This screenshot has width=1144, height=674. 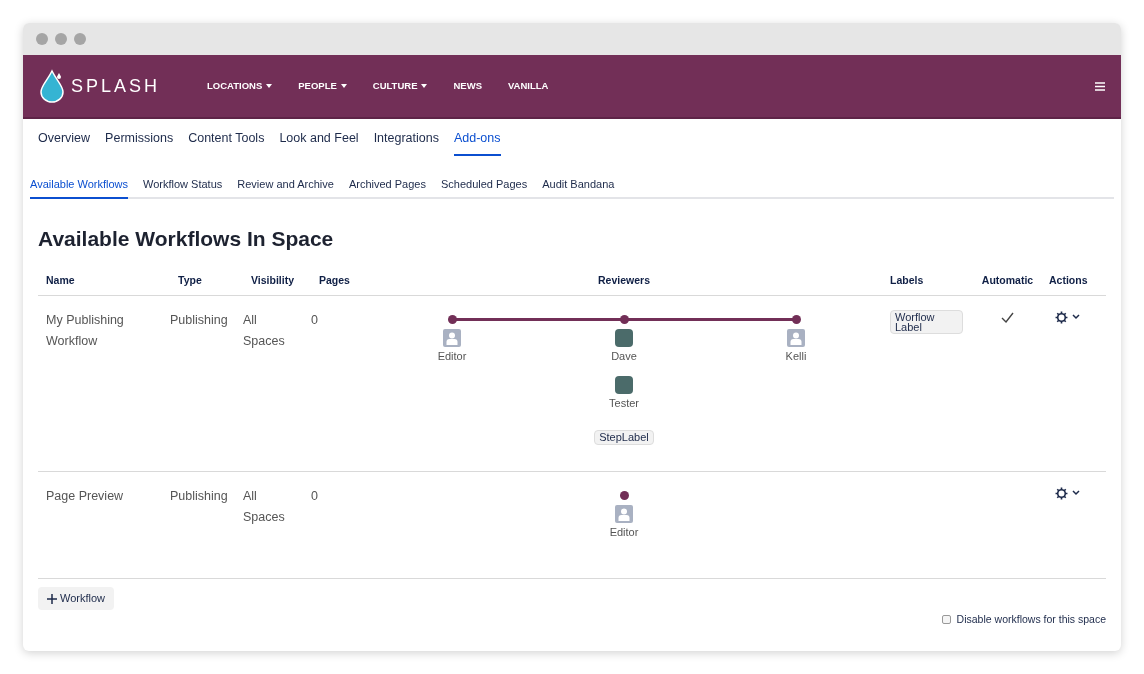 What do you see at coordinates (190, 279) in the screenshot?
I see `column-header: Type` at bounding box center [190, 279].